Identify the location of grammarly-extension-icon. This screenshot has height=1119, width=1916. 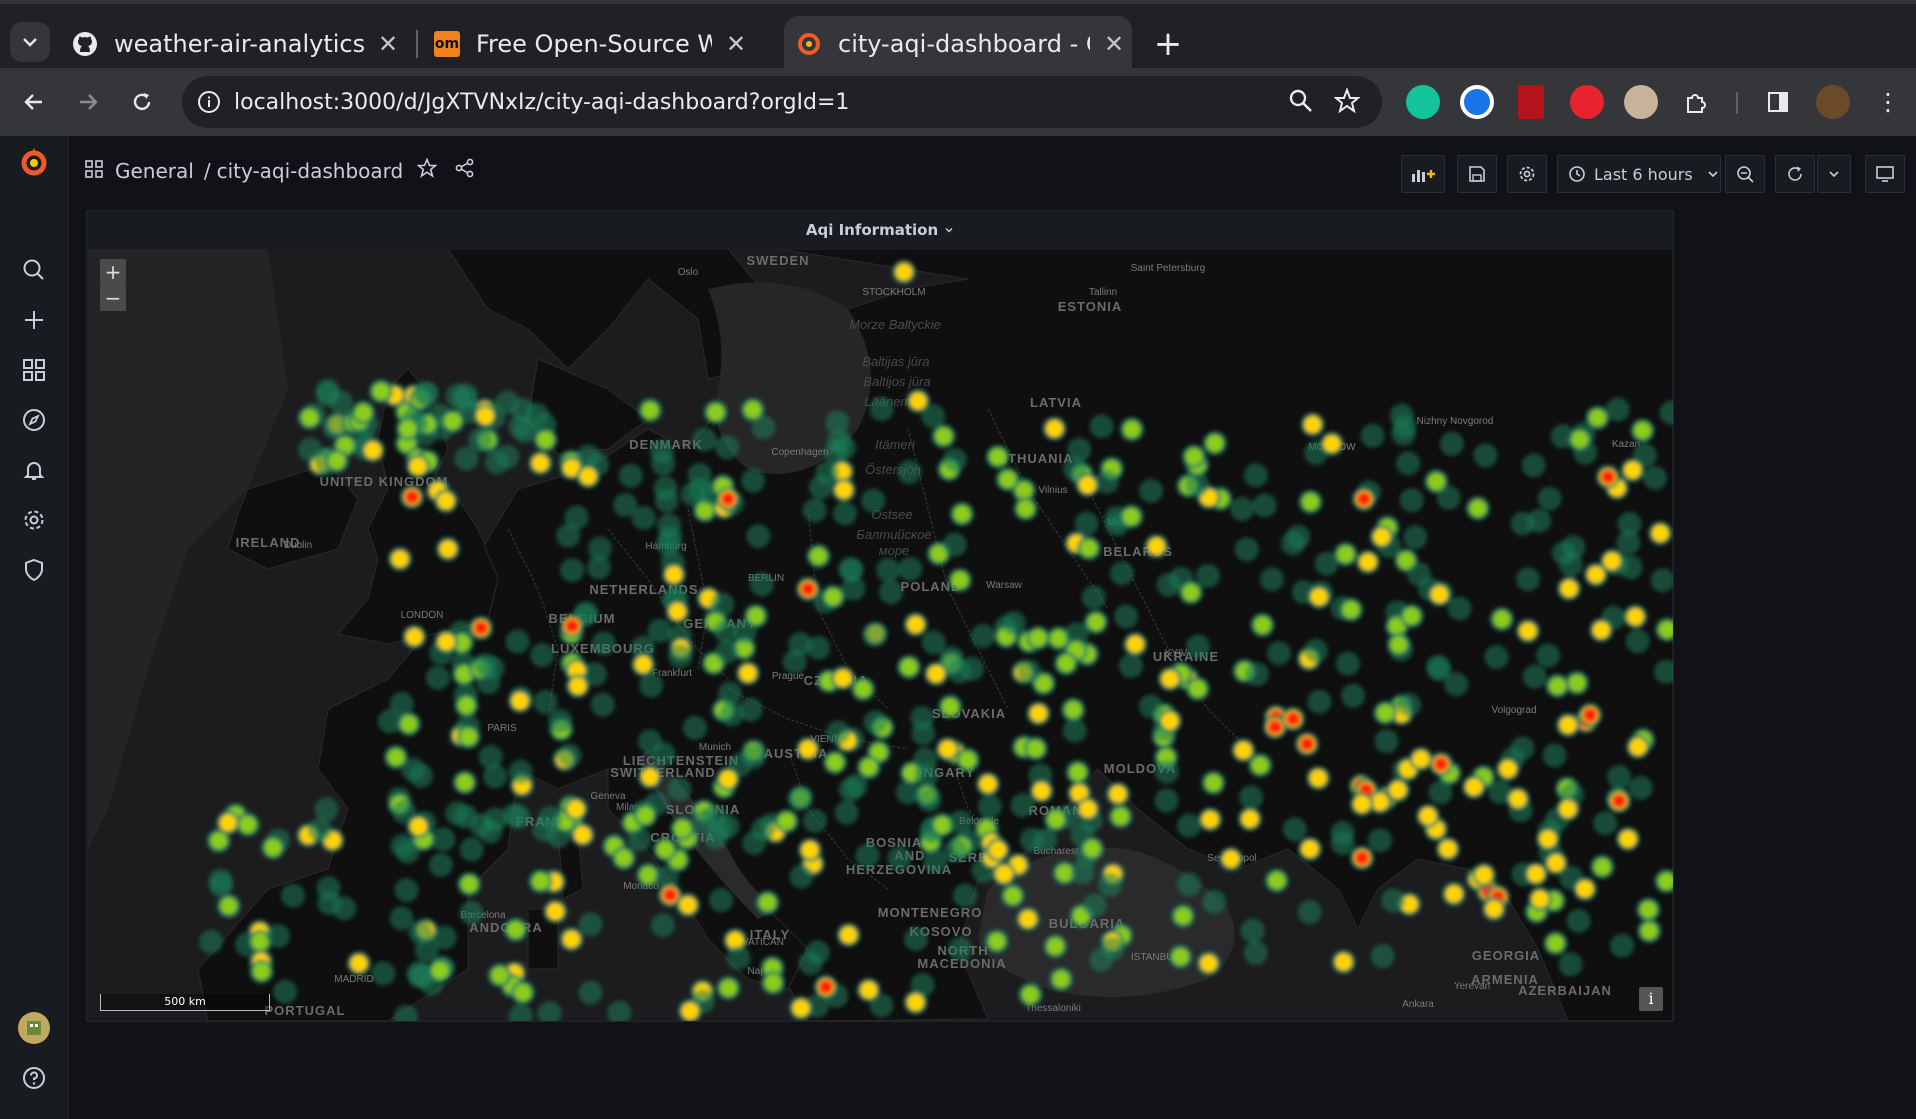
(1423, 102).